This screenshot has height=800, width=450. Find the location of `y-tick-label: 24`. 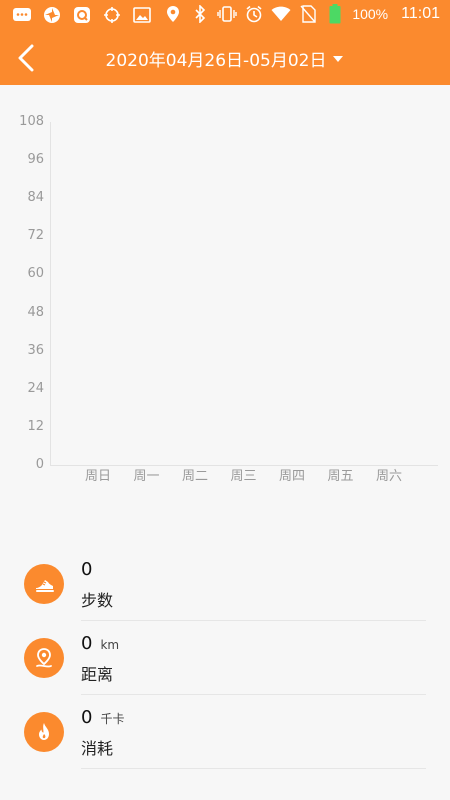

y-tick-label: 24 is located at coordinates (35, 388).